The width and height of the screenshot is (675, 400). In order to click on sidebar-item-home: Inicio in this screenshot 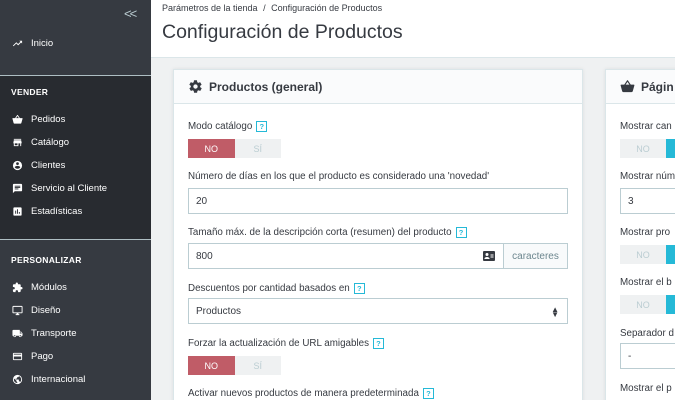, I will do `click(32, 43)`.